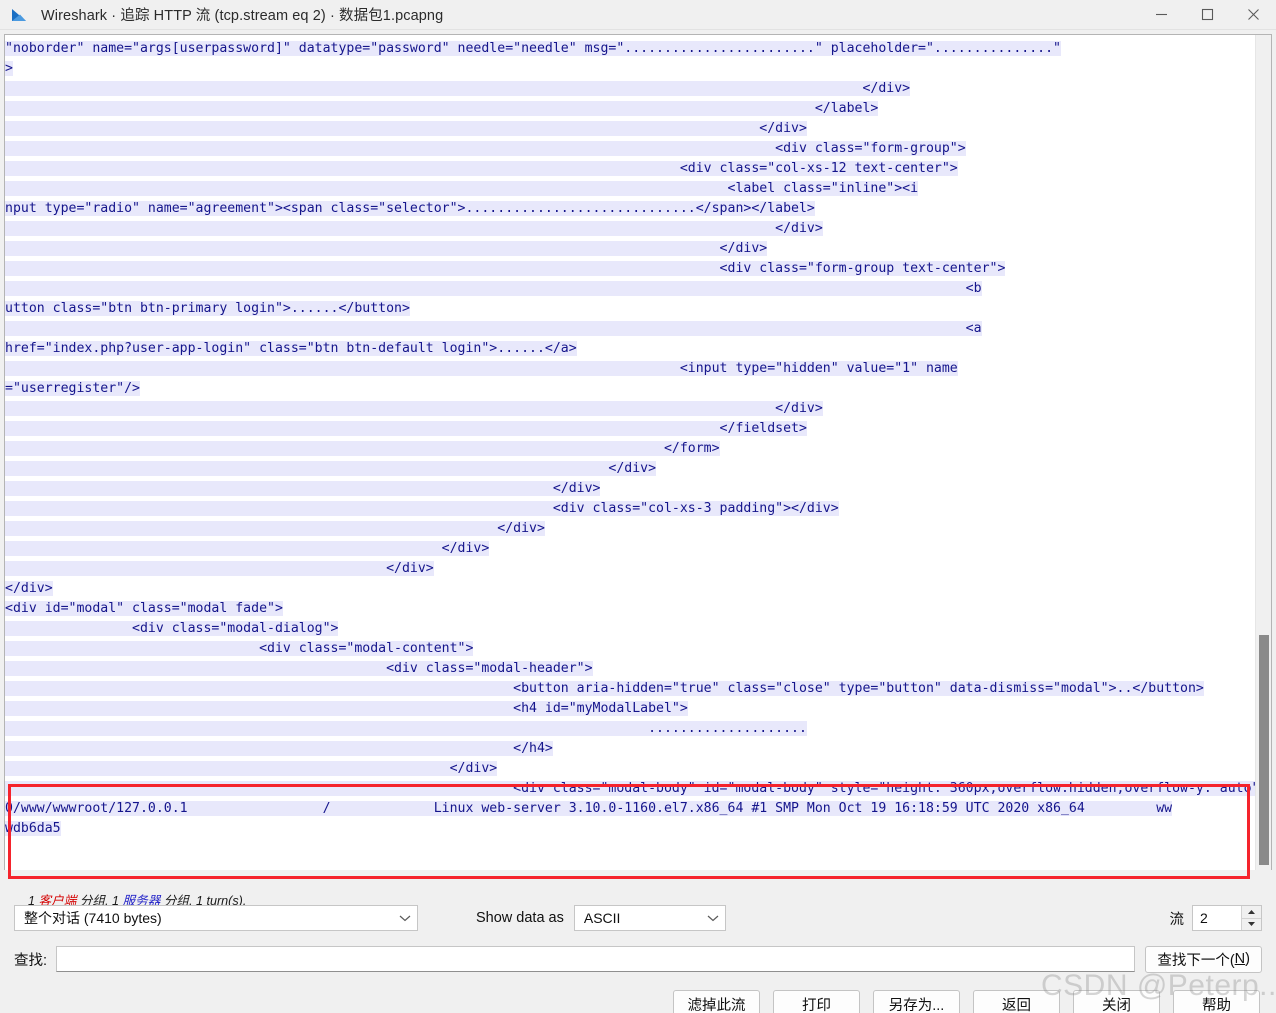 This screenshot has width=1276, height=1013. Describe the element at coordinates (1240, 959) in the screenshot. I see `find-next-accel: N` at that location.